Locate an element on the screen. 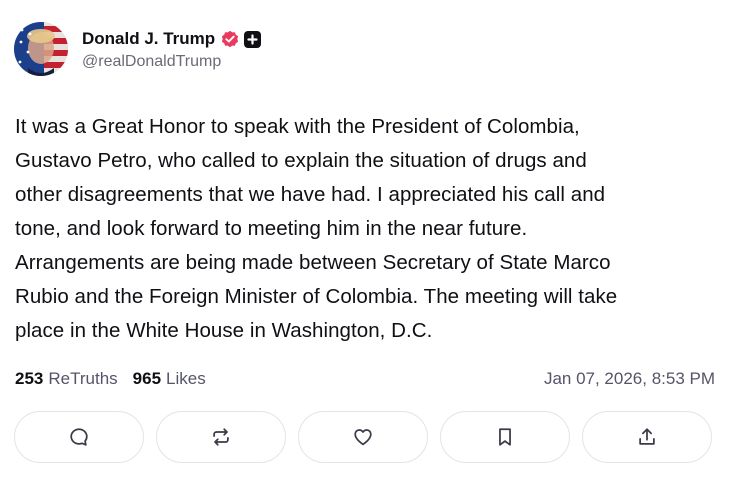 The width and height of the screenshot is (730, 492). reply-icon is located at coordinates (79, 437).